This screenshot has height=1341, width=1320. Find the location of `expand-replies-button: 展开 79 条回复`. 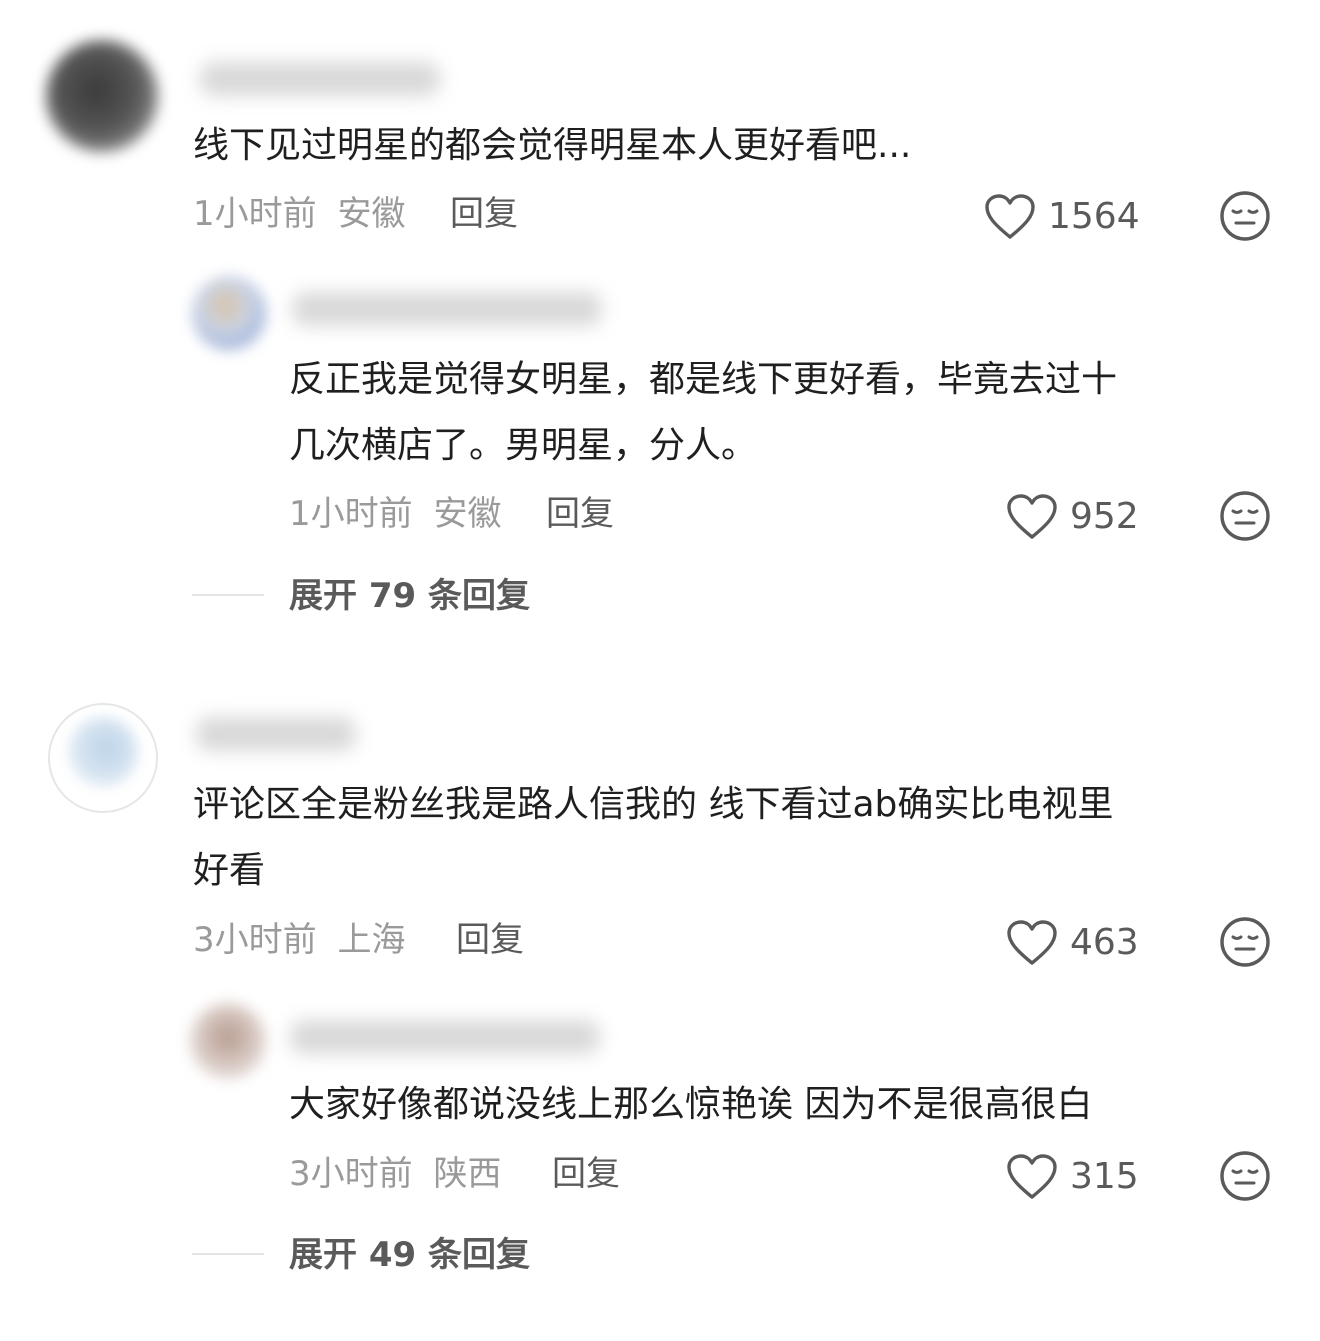

expand-replies-button: 展开 79 条回复 is located at coordinates (409, 596).